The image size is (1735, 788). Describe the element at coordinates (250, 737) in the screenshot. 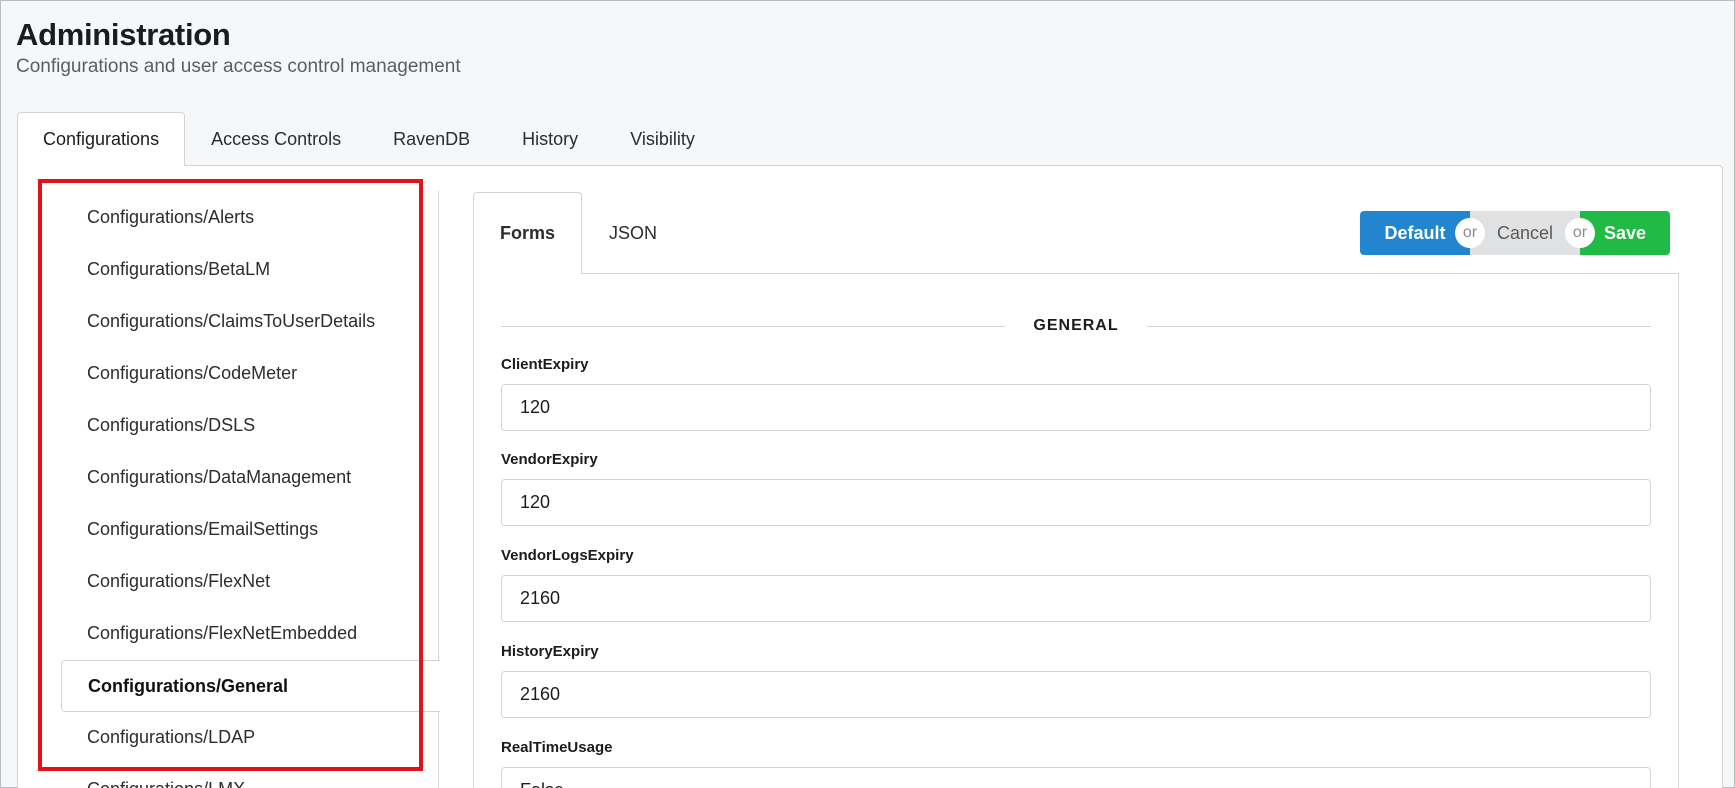

I see `side-item-ldap: Configurations/LDAP` at that location.